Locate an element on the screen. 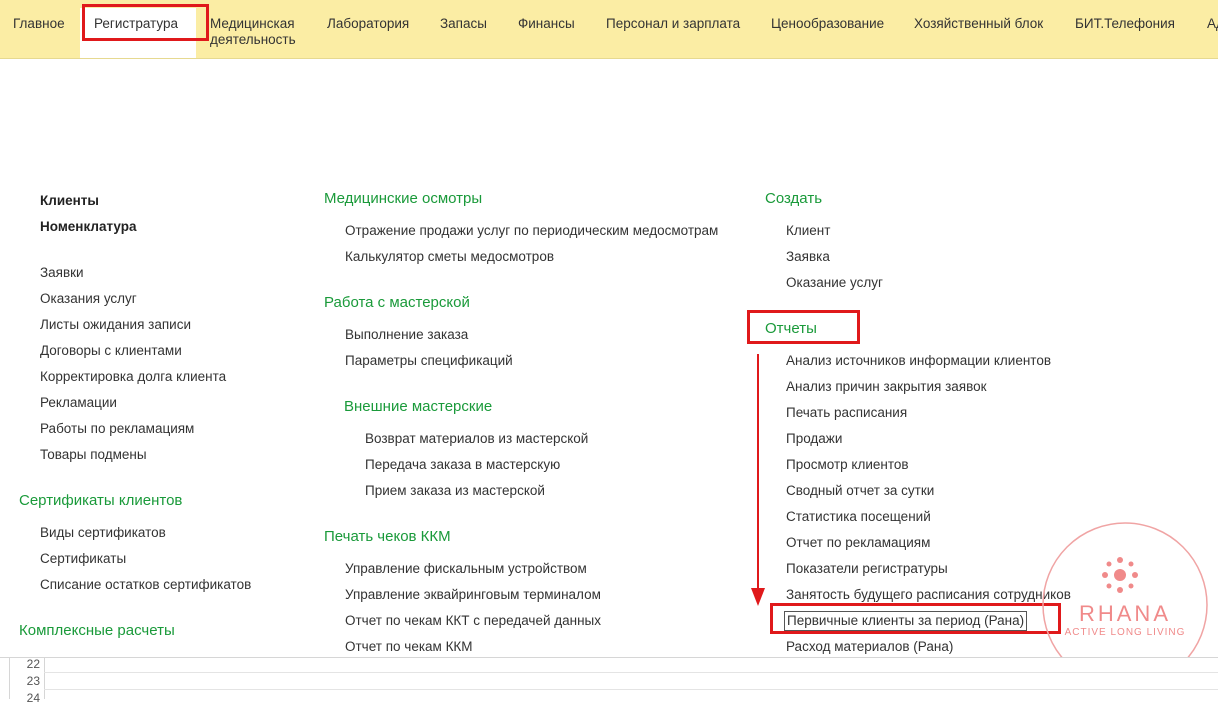 Image resolution: width=1218 pixels, height=705 pixels. heading-external-workshops: Внешние мастерские is located at coordinates (418, 407).